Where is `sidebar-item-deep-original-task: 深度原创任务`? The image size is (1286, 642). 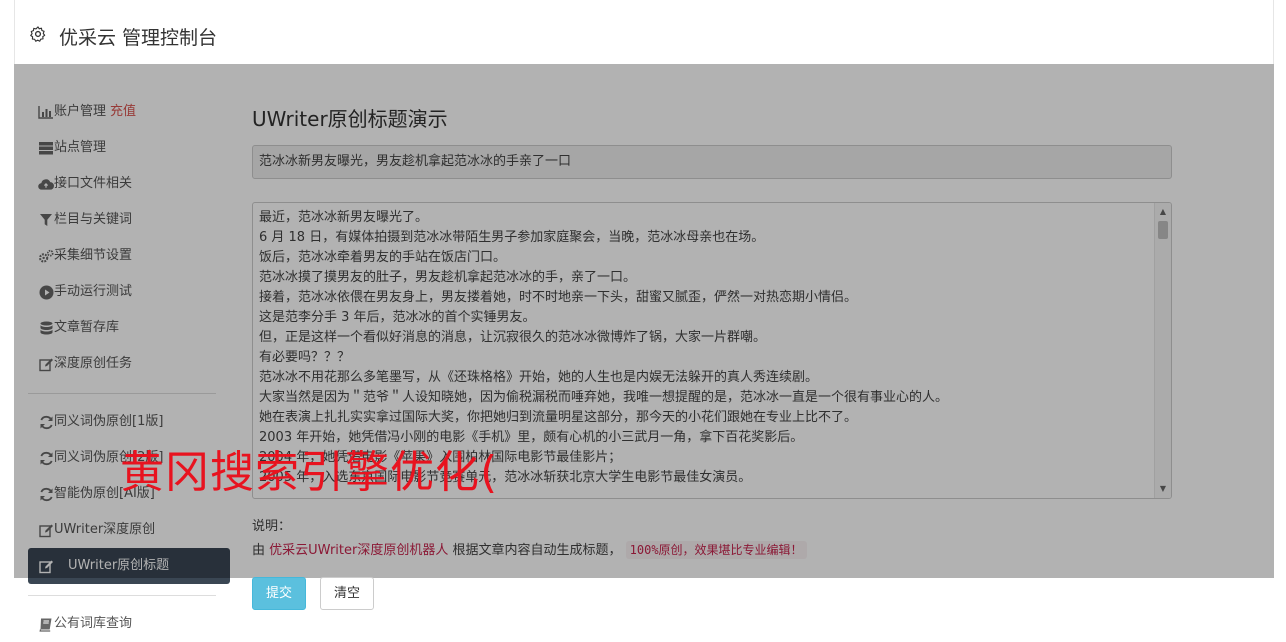 sidebar-item-deep-original-task: 深度原创任务 is located at coordinates (122, 364).